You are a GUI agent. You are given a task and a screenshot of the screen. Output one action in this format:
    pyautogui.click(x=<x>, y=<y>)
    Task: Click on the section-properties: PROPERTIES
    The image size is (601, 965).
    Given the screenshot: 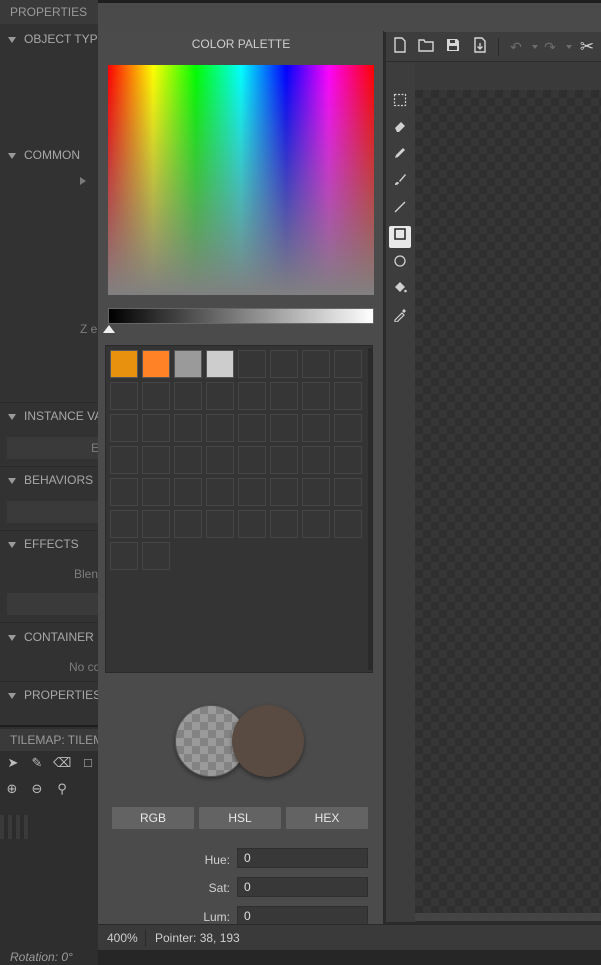 What is the action you would take?
    pyautogui.click(x=50, y=695)
    